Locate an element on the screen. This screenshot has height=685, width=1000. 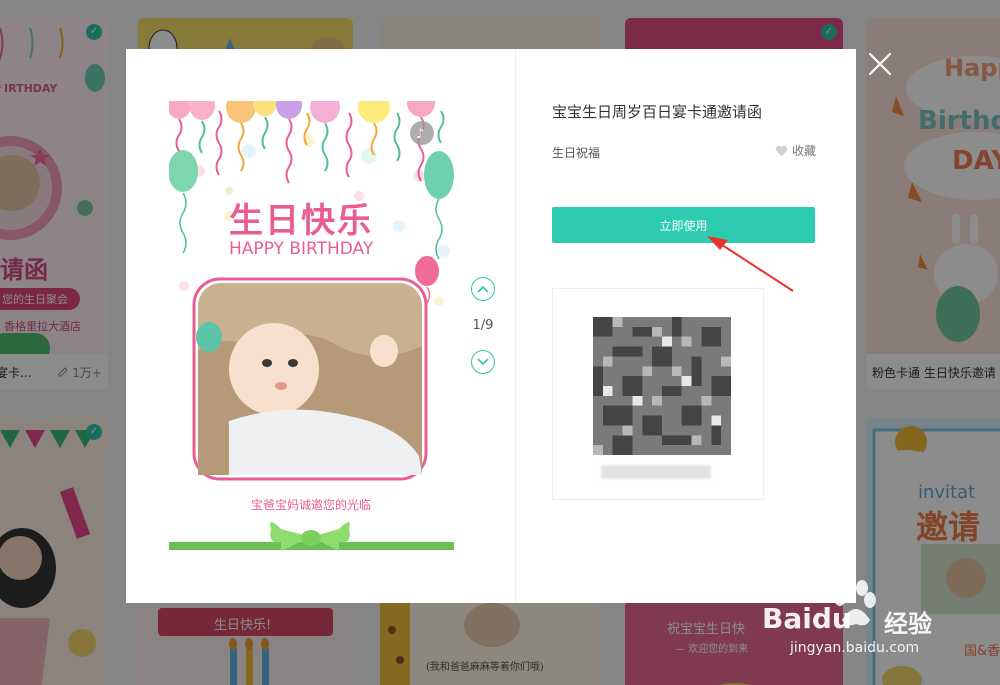
chevron-up-icon is located at coordinates (483, 289).